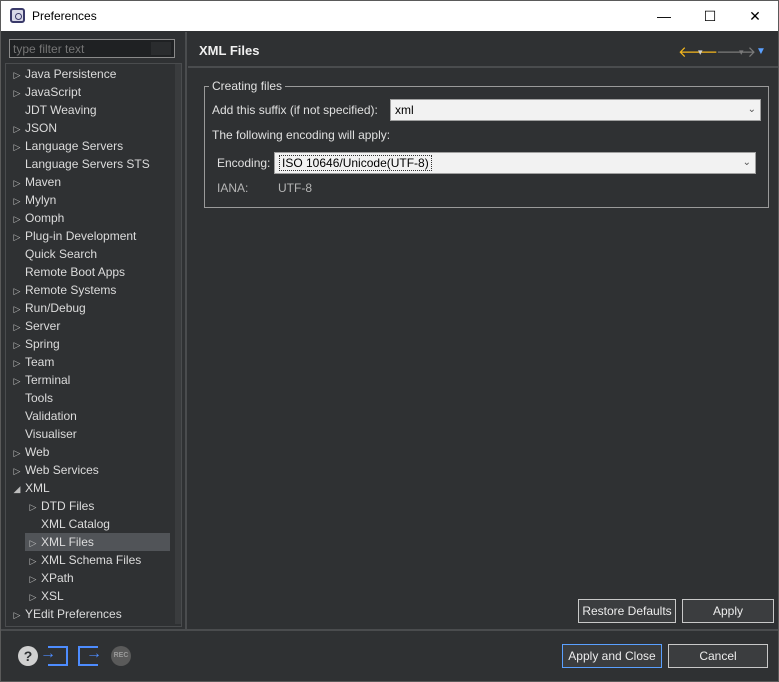 This screenshot has height=682, width=779. I want to click on tree-item: ▷ JSON, so click(89, 128).